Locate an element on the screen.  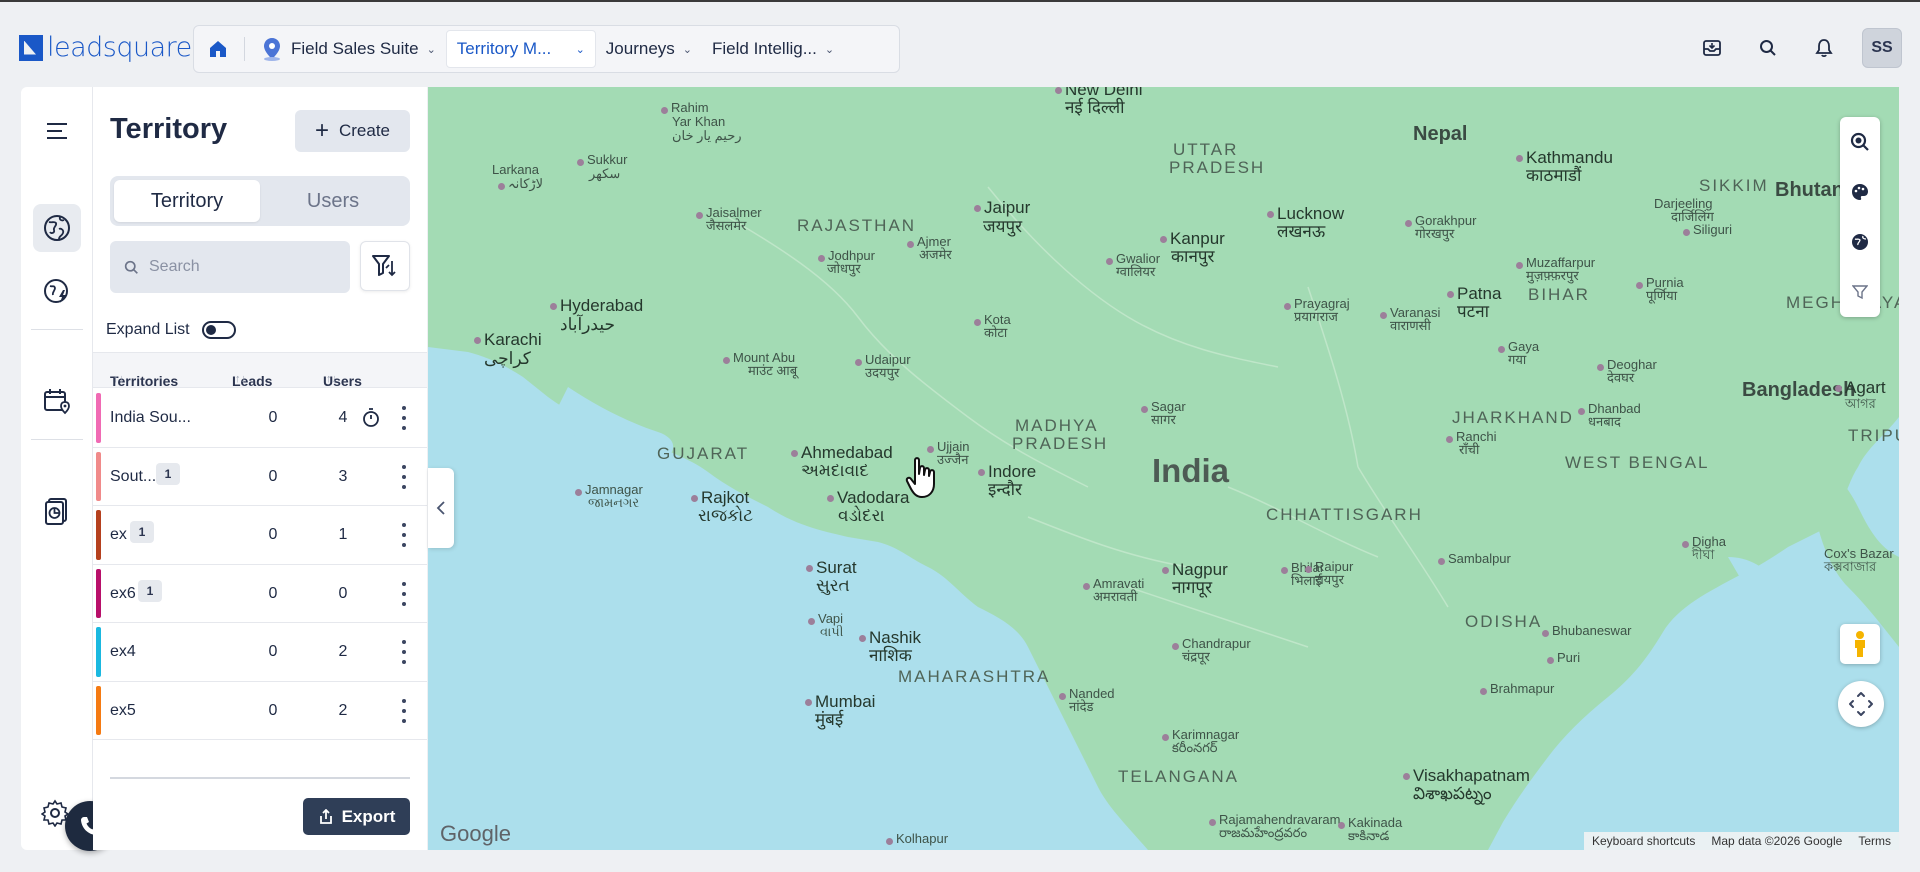
user-avatar: SS is located at coordinates (1882, 48).